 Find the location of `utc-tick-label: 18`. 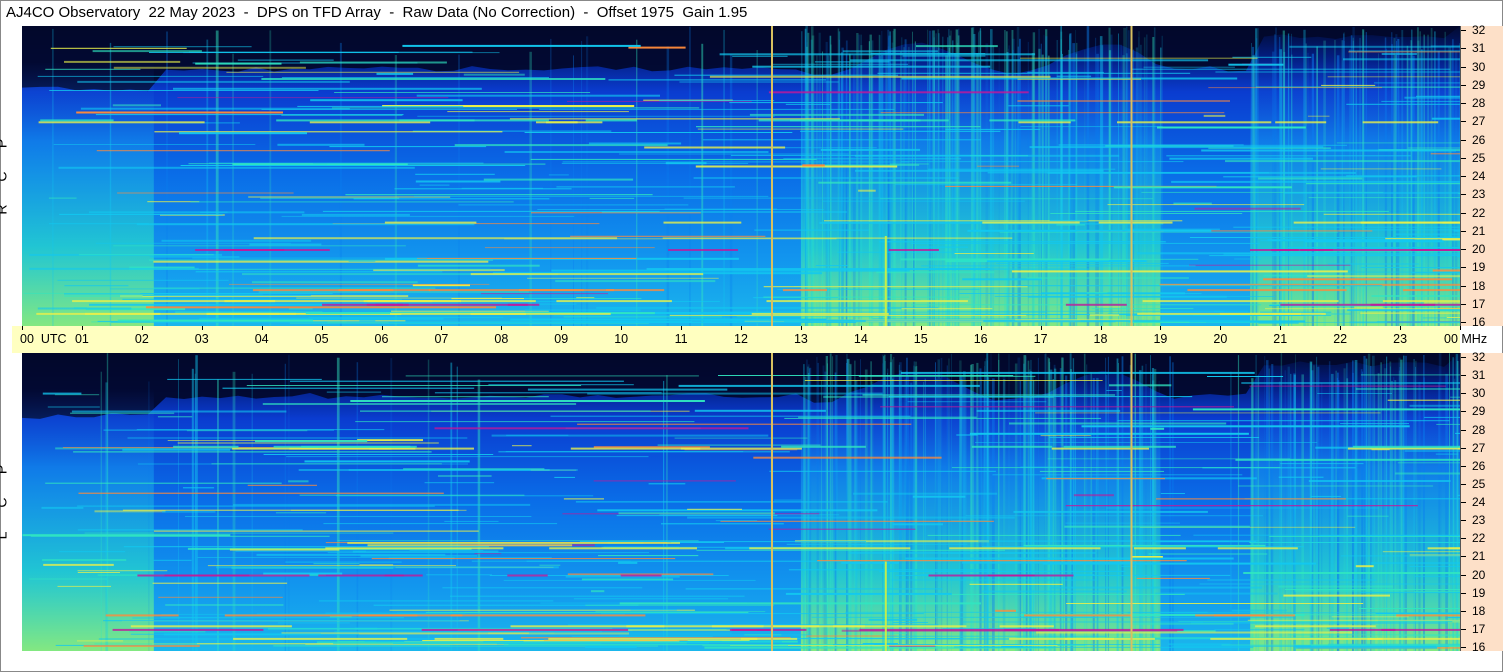

utc-tick-label: 18 is located at coordinates (1100, 339).